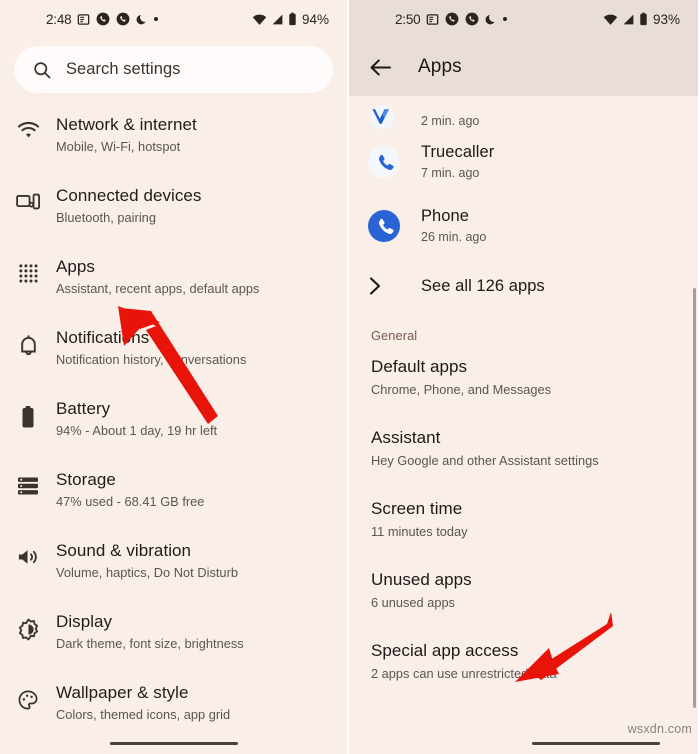  I want to click on list-item-time: 2 min. ago, so click(450, 121).